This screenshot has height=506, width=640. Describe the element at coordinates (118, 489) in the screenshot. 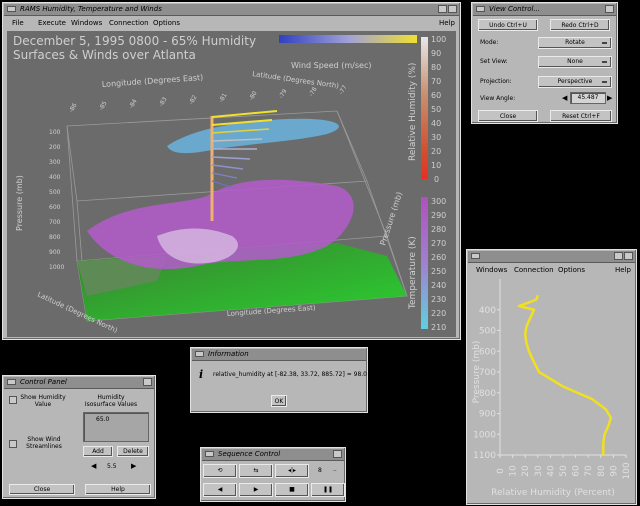

I see `help-button: Help` at that location.